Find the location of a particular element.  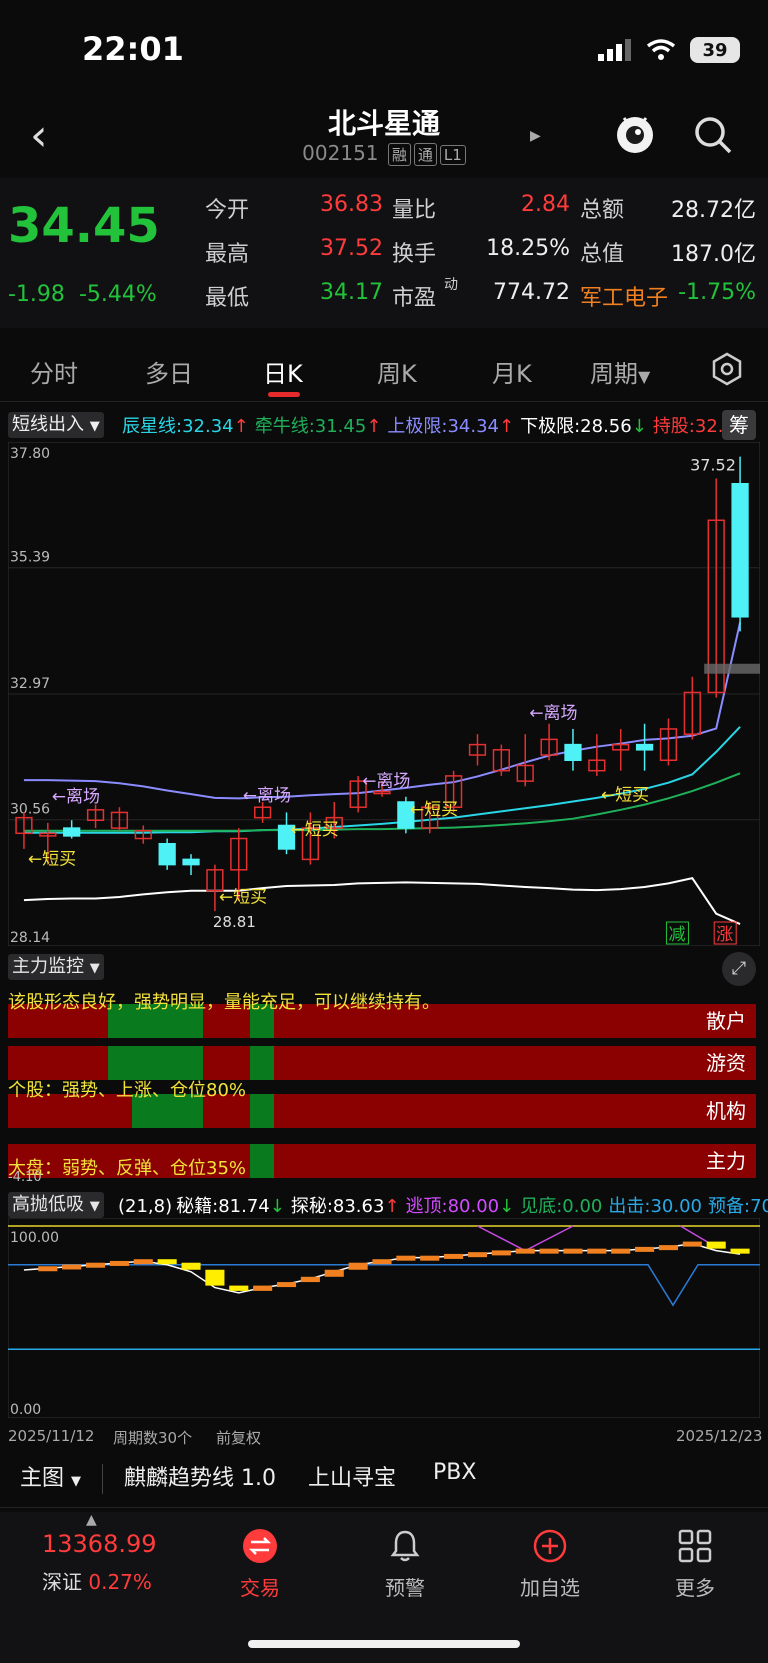

search-icon is located at coordinates (713, 135).